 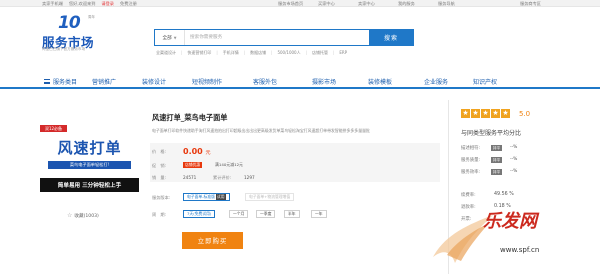 What do you see at coordinates (277, 37) in the screenshot?
I see `search-input` at bounding box center [277, 37].